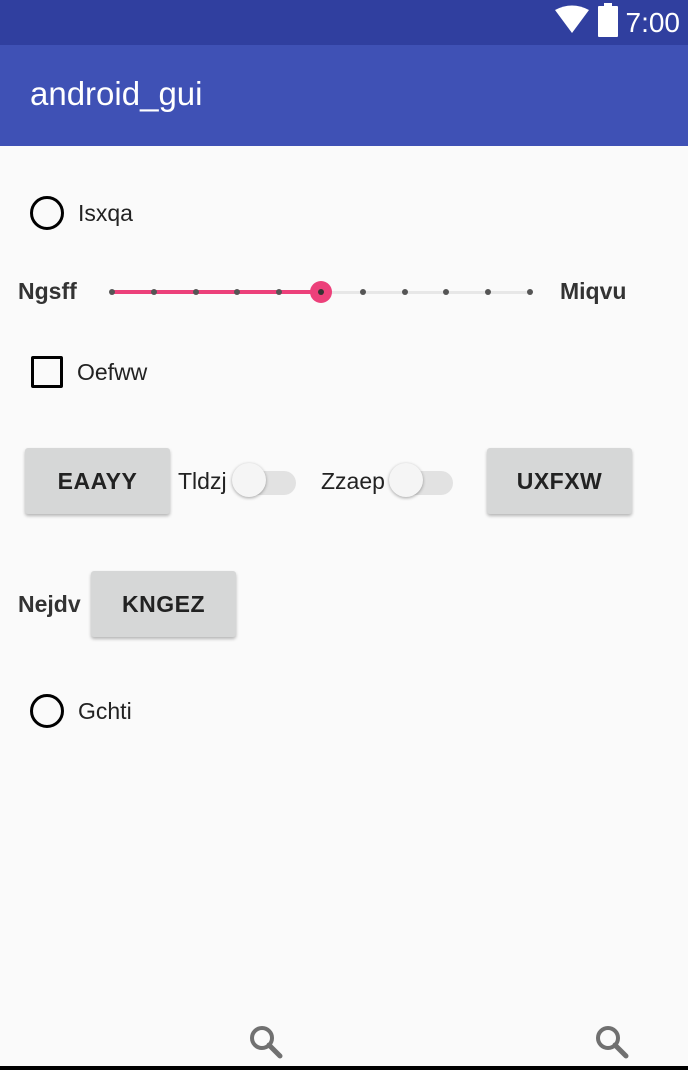  Describe the element at coordinates (607, 22) in the screenshot. I see `battery-icon` at that location.